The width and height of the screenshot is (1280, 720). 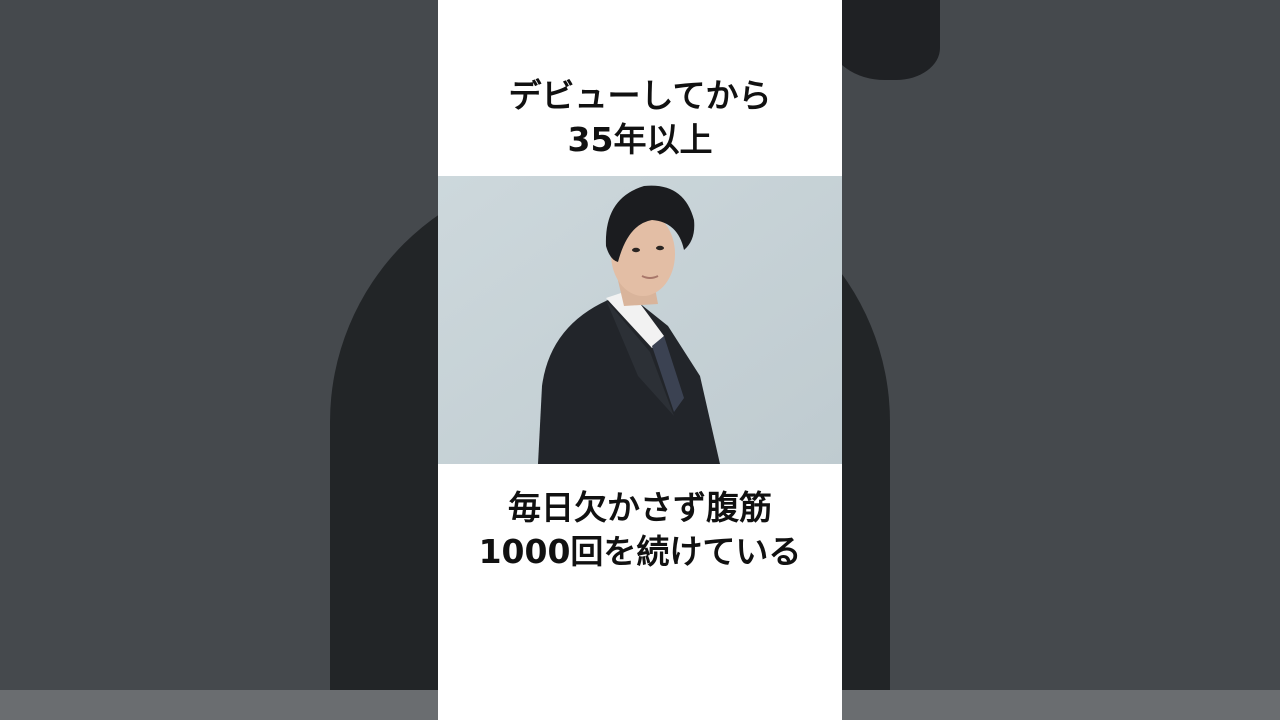 I want to click on bottom-caption-line-2: 1000回を続けている, so click(x=640, y=551).